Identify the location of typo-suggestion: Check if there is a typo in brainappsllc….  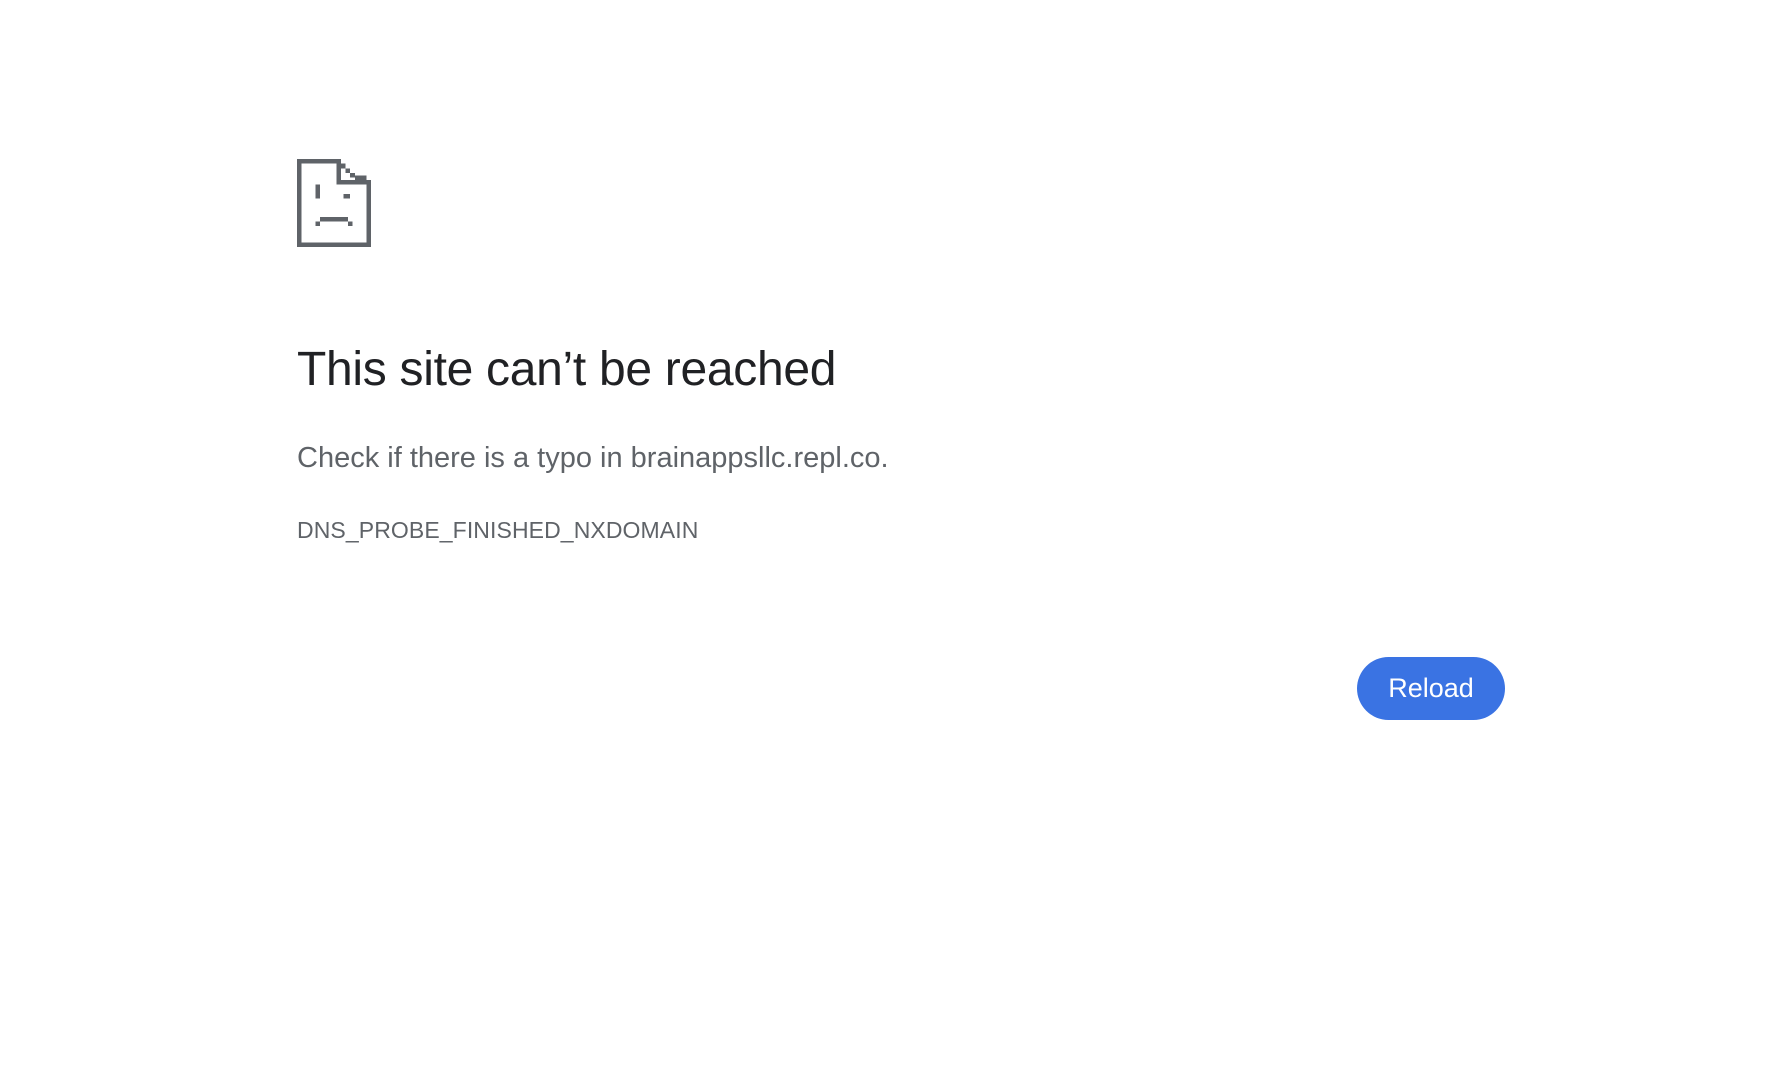
(593, 458).